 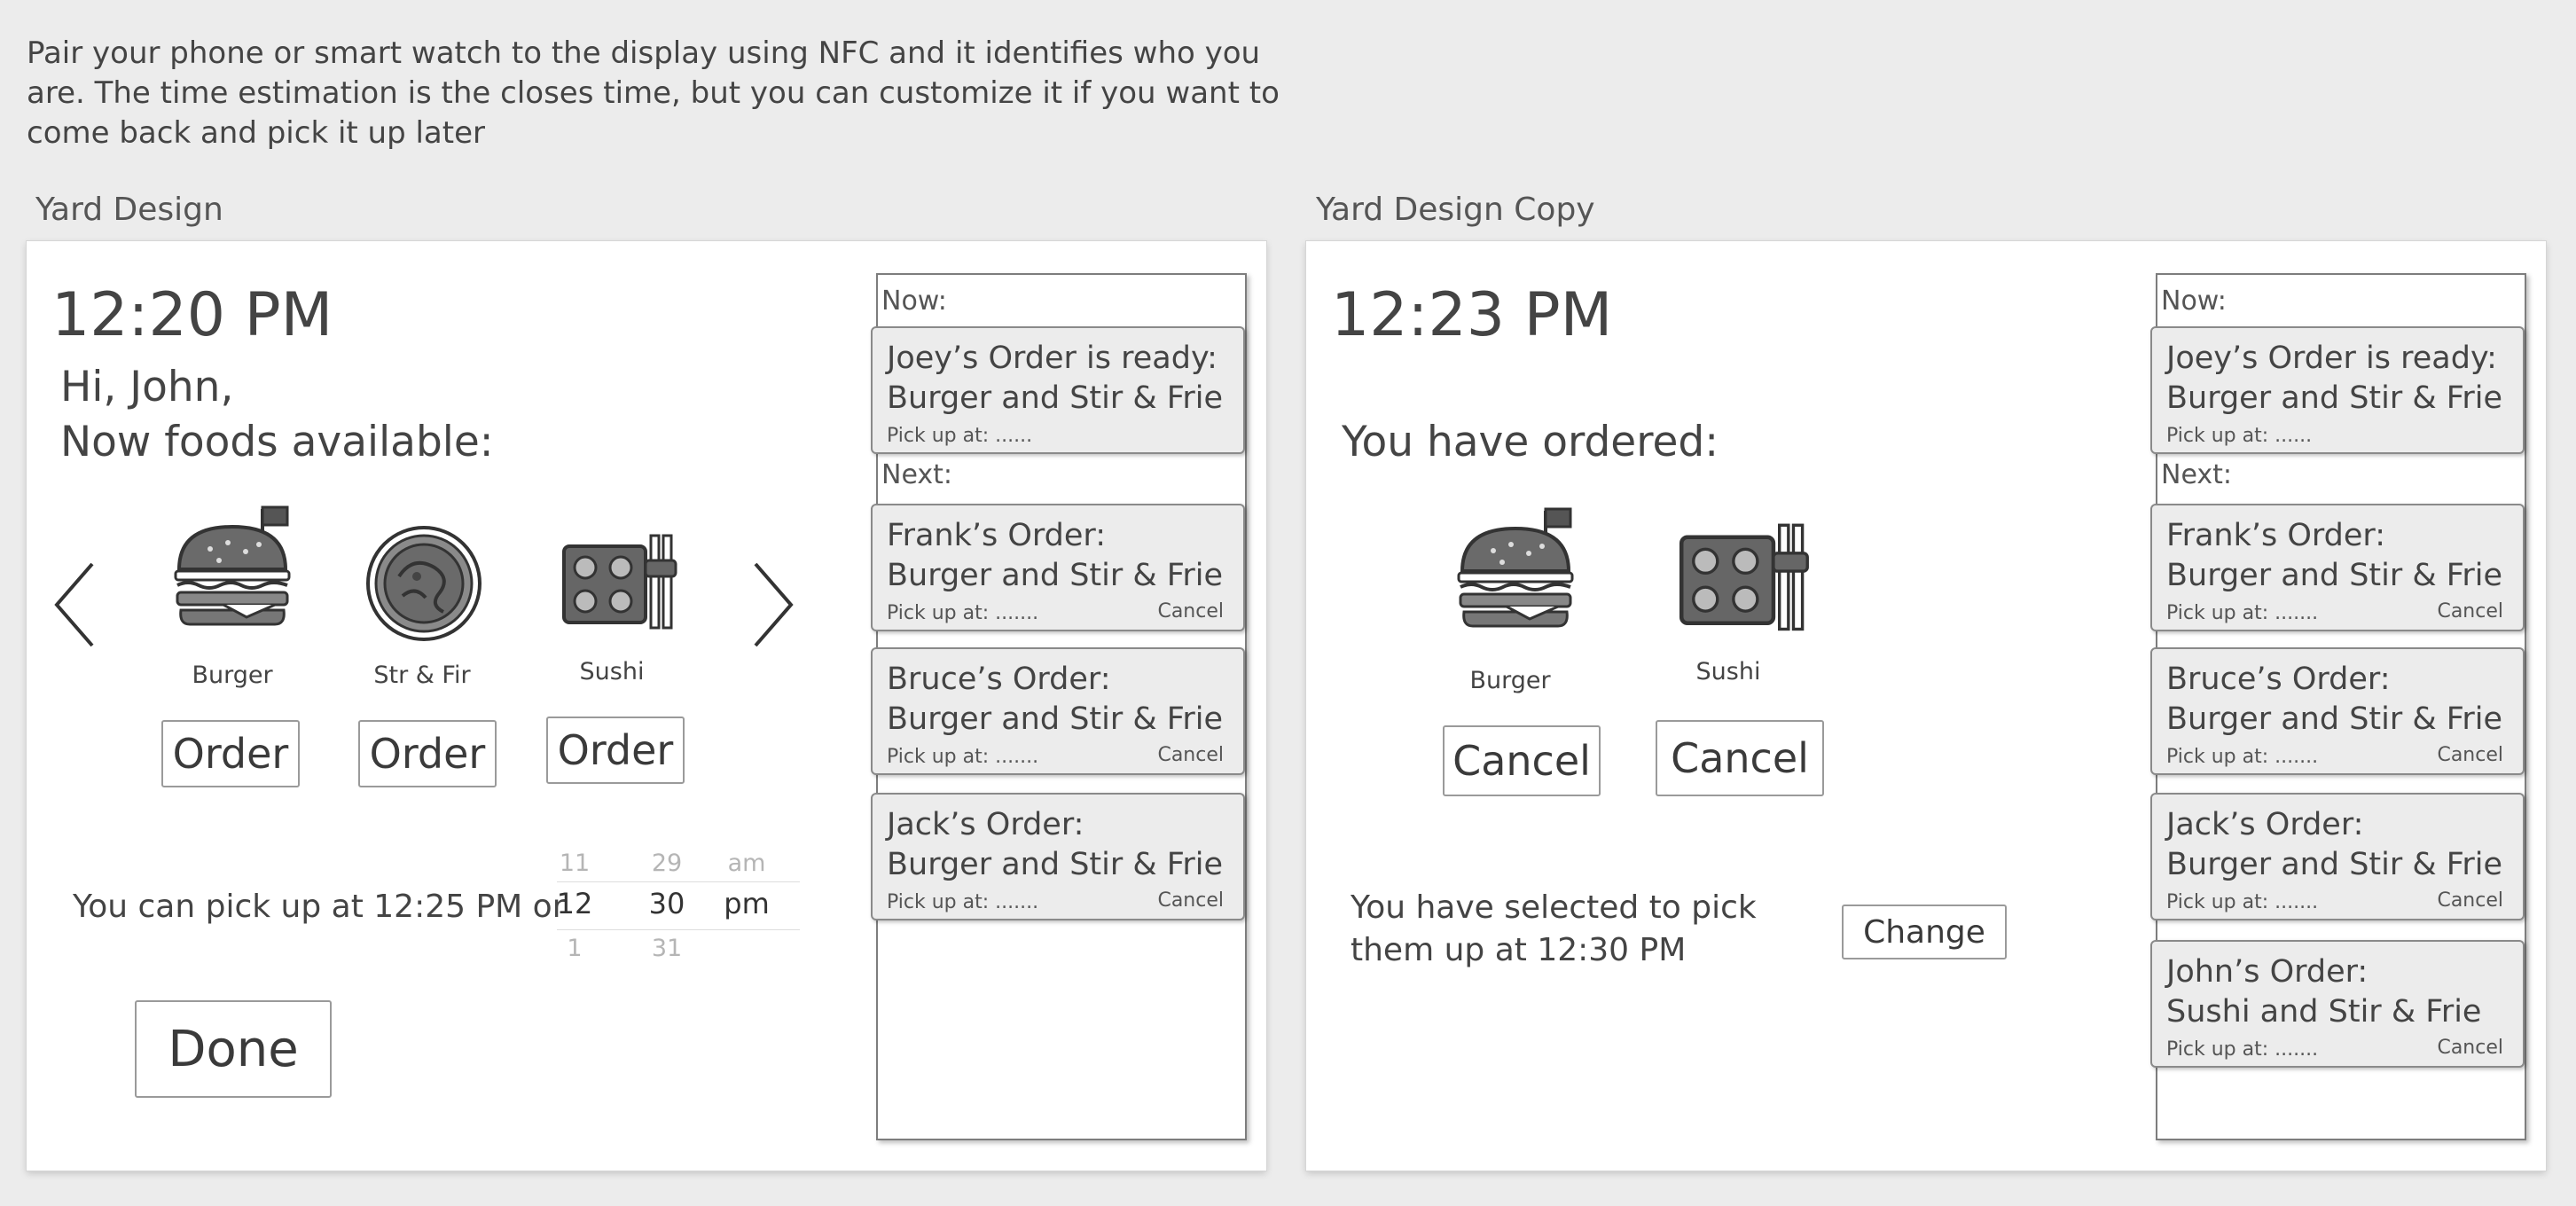 I want to click on picker-divider-top, so click(x=678, y=881).